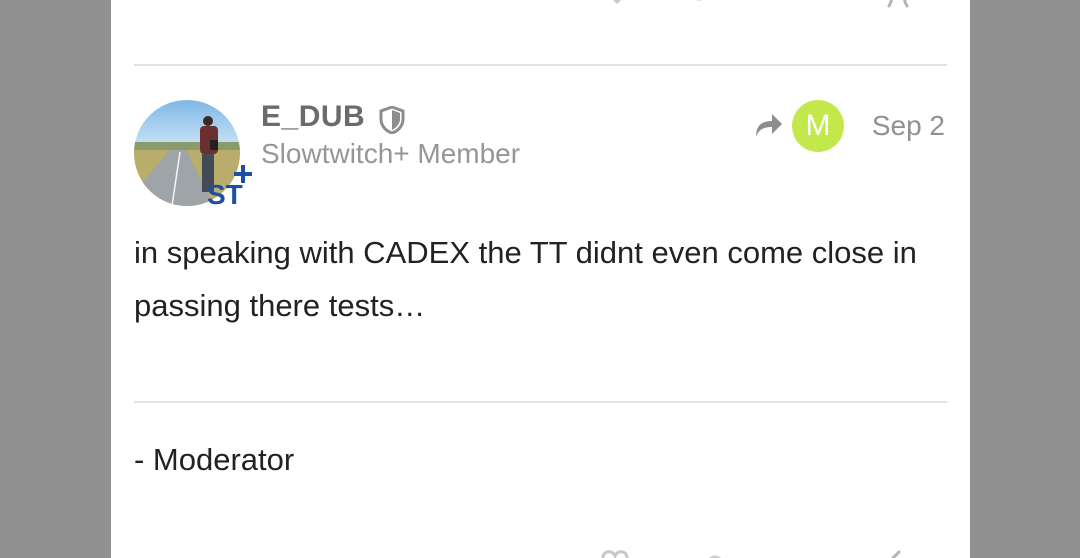  I want to click on post-author-username: E_DUB, so click(313, 117).